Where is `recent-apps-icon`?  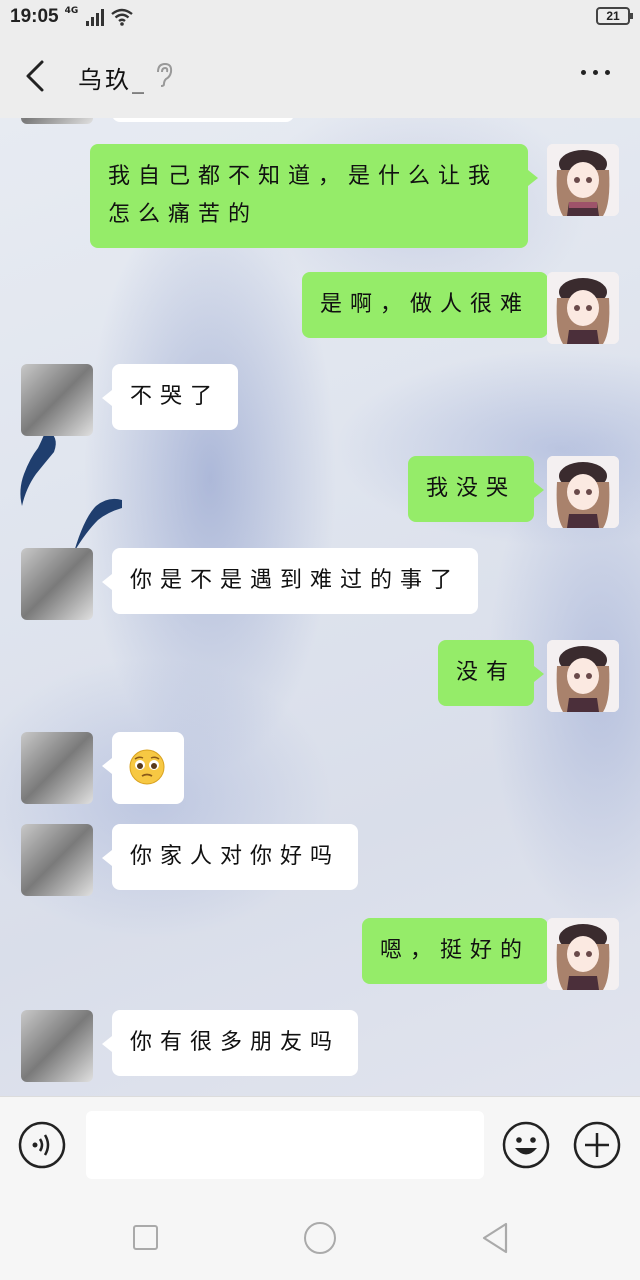
recent-apps-icon is located at coordinates (145, 1237).